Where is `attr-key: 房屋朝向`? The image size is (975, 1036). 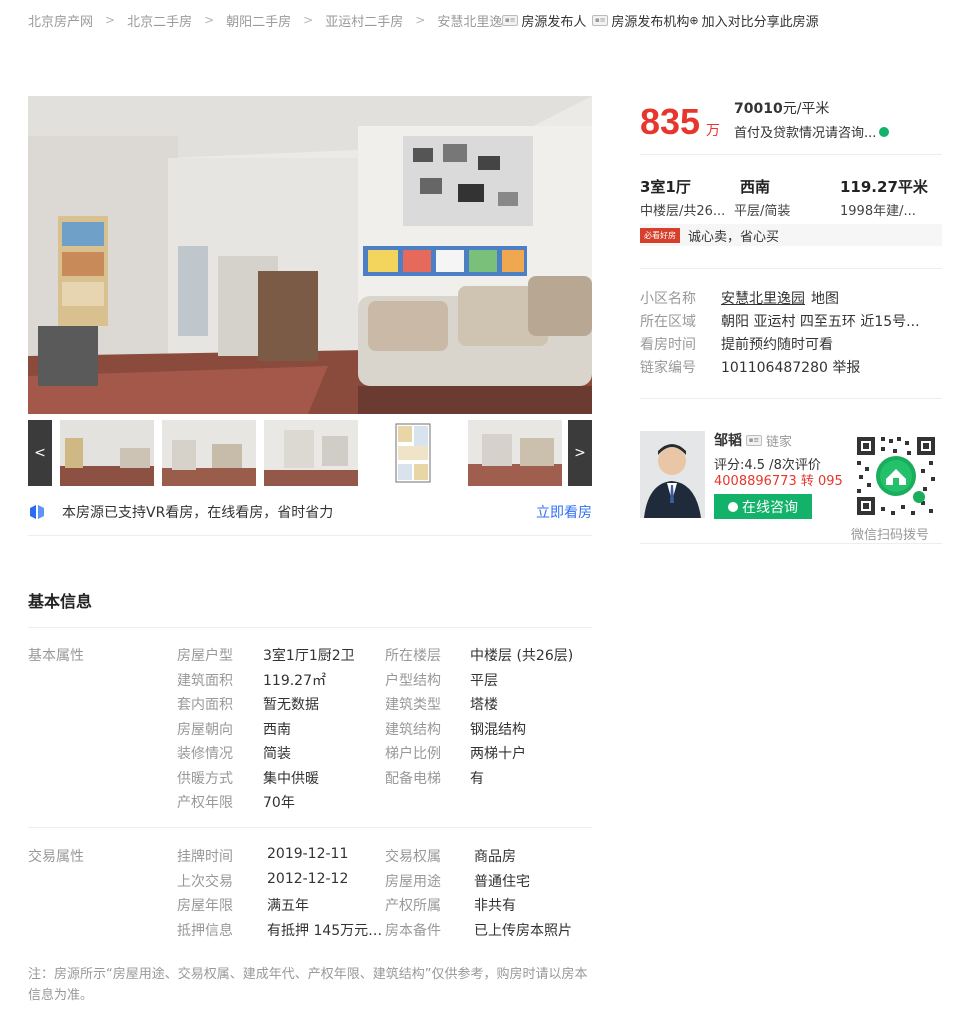 attr-key: 房屋朝向 is located at coordinates (205, 729).